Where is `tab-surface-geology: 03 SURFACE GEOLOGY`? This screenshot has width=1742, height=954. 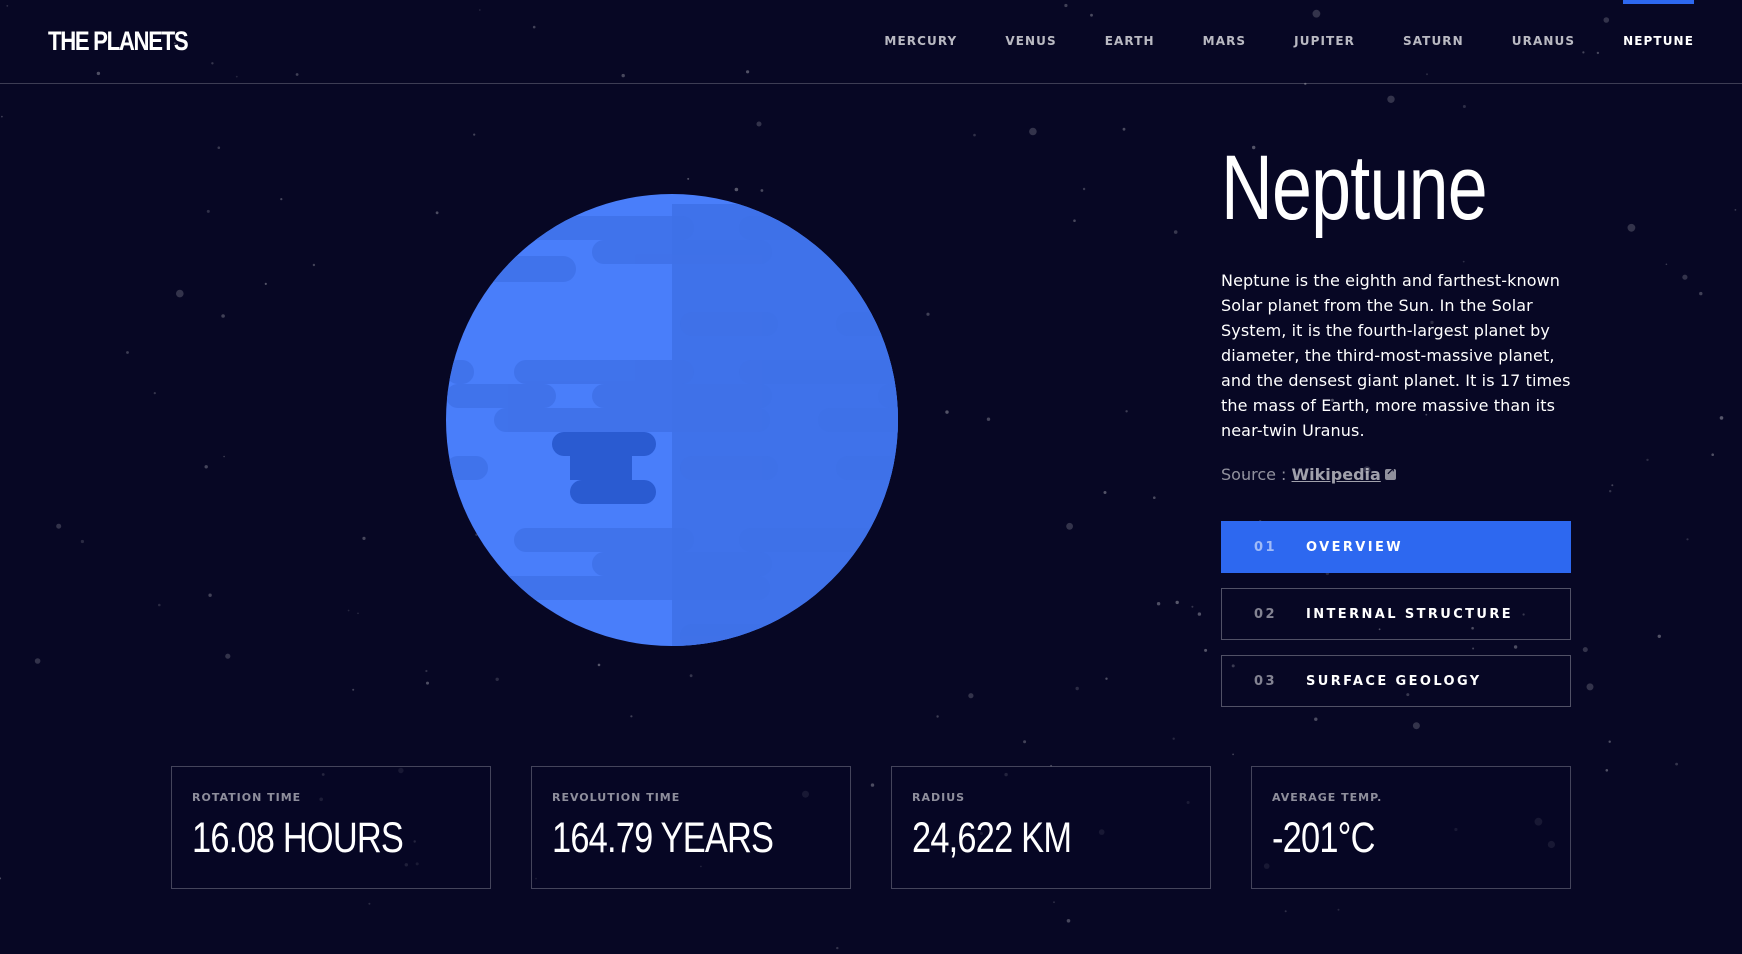
tab-surface-geology: 03 SURFACE GEOLOGY is located at coordinates (1396, 681).